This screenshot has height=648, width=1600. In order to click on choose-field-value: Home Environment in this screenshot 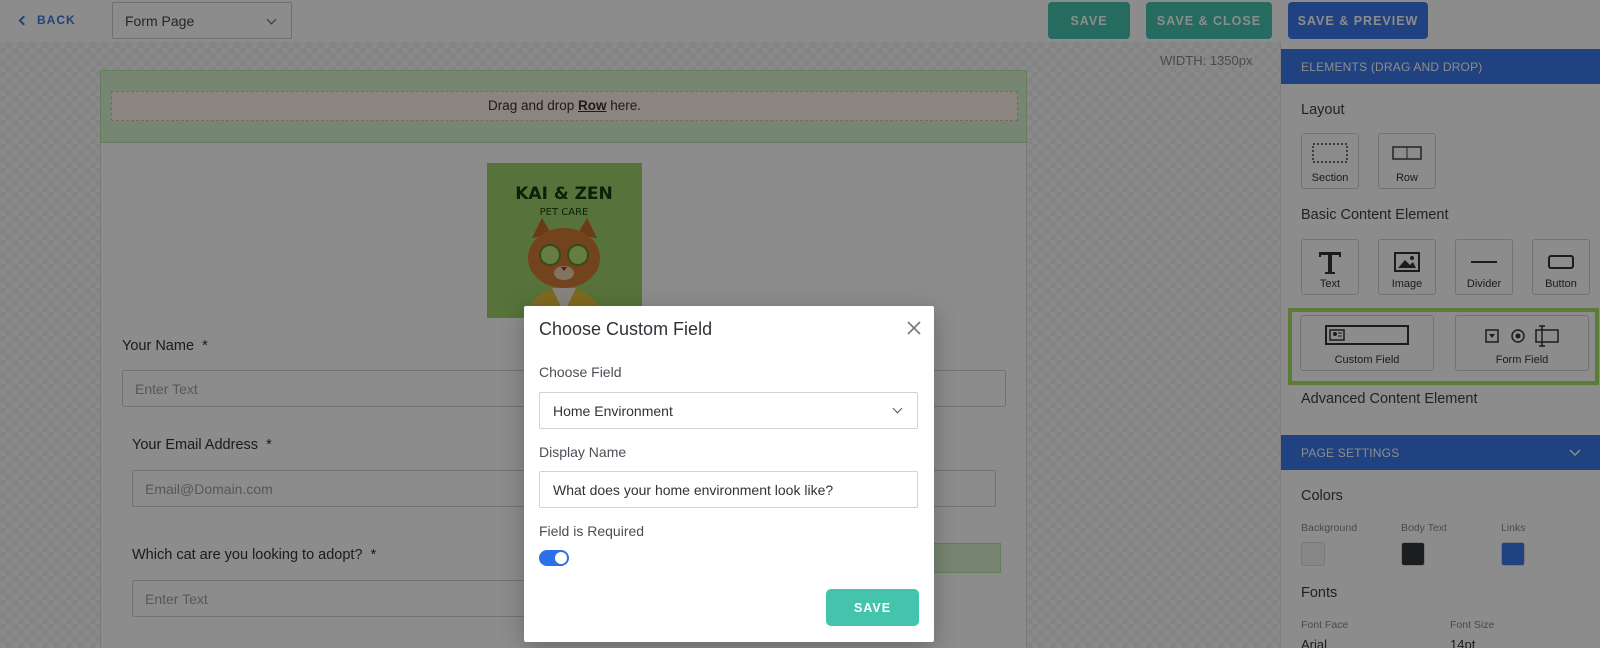, I will do `click(613, 411)`.